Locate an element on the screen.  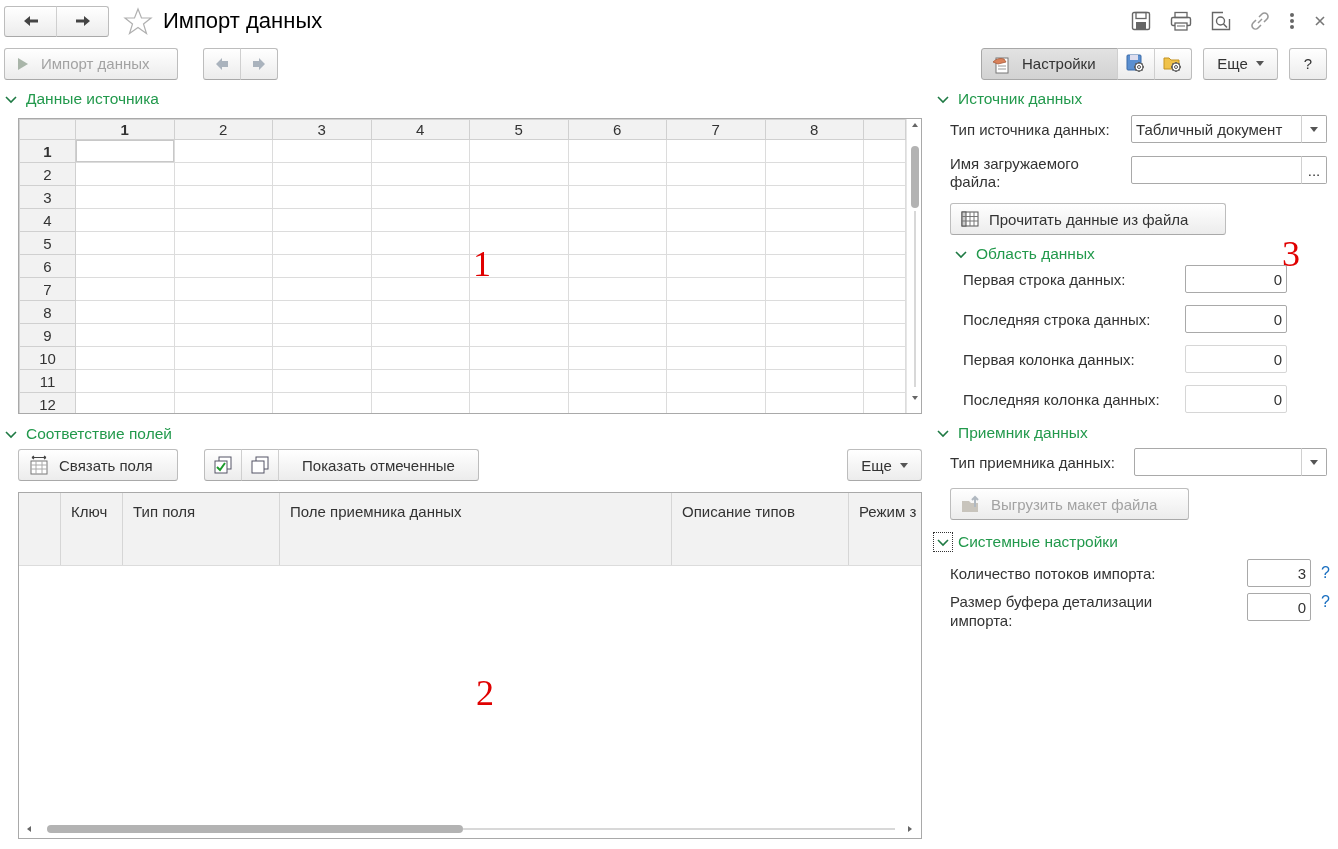
row-header: 12 is located at coordinates (47, 402).